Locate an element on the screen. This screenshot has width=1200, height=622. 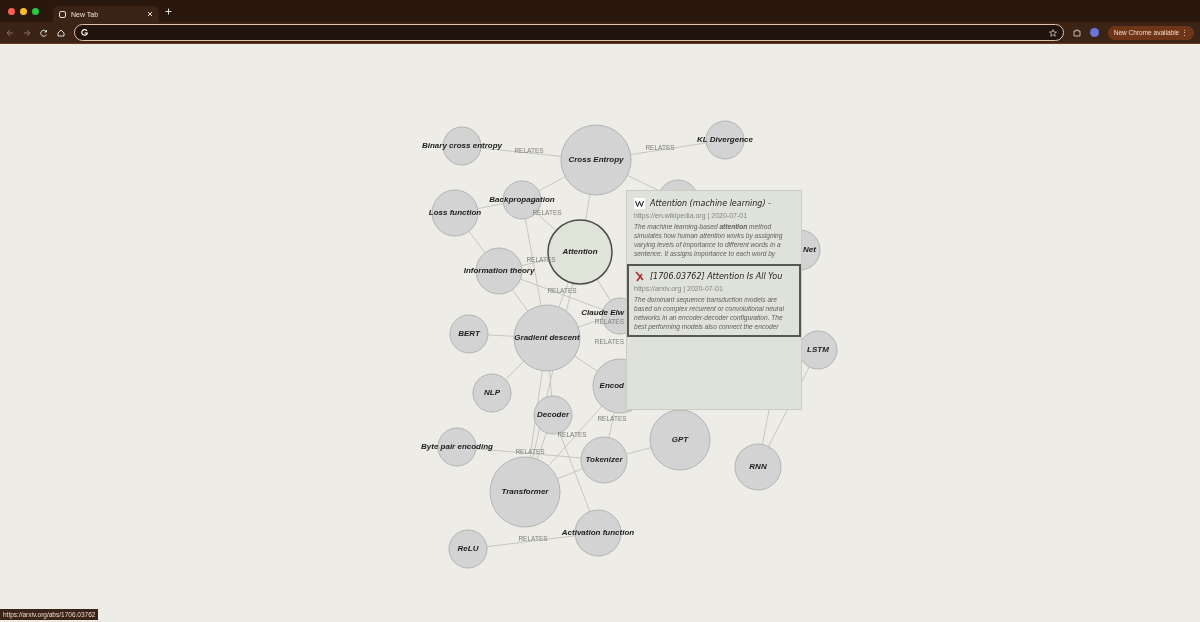
node-label: Backpropagation is located at coordinates (522, 199).